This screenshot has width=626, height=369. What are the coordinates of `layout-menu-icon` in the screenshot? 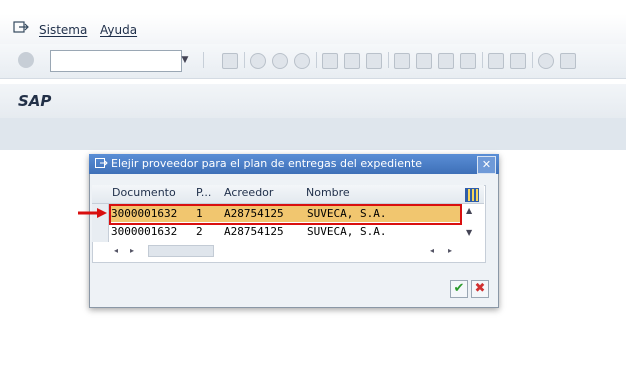 It's located at (568, 61).